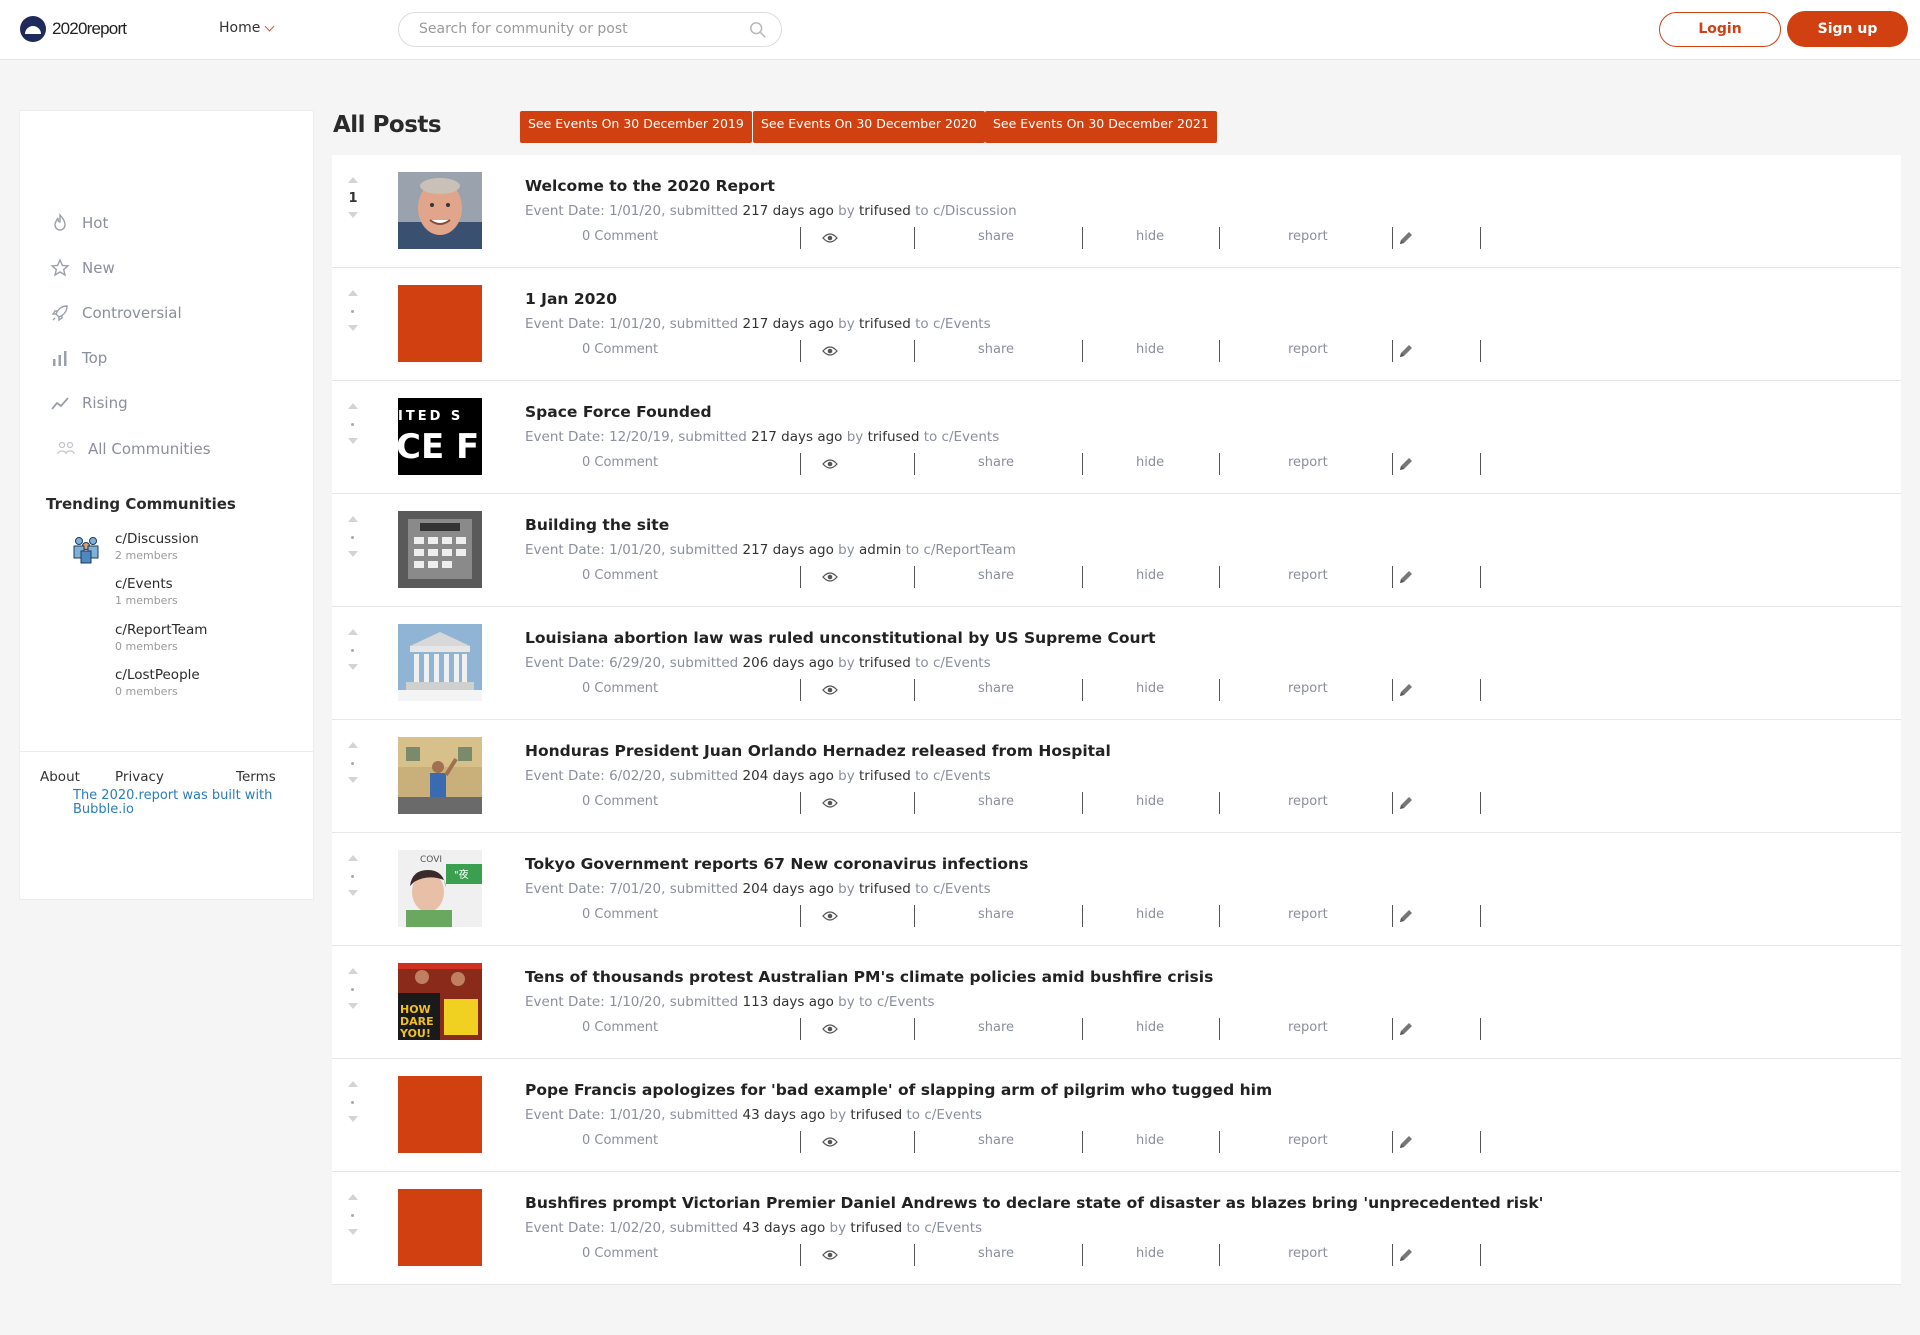 This screenshot has width=1920, height=1335. Describe the element at coordinates (247, 28) in the screenshot. I see `home-dropdown: Home` at that location.